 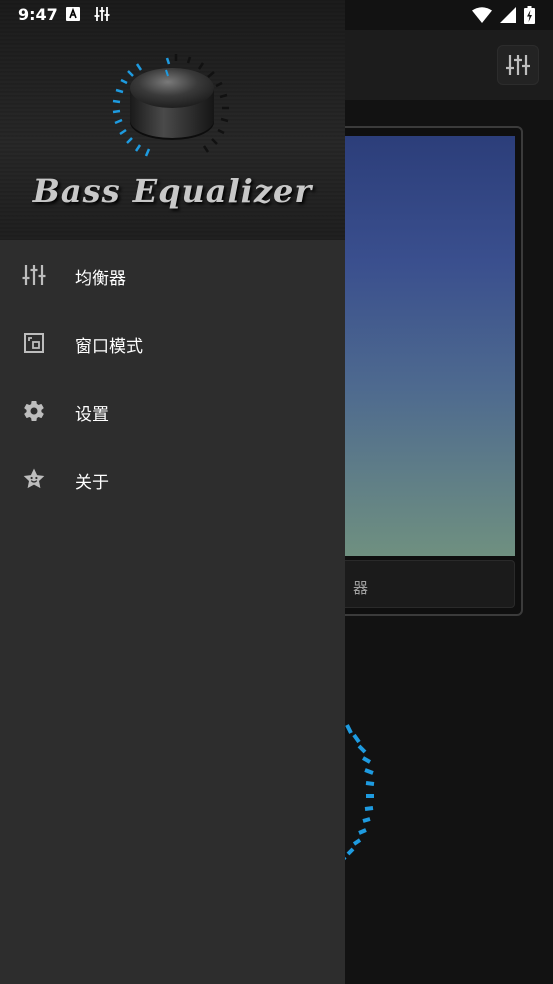 What do you see at coordinates (73, 14) in the screenshot?
I see `a-badge-icon` at bounding box center [73, 14].